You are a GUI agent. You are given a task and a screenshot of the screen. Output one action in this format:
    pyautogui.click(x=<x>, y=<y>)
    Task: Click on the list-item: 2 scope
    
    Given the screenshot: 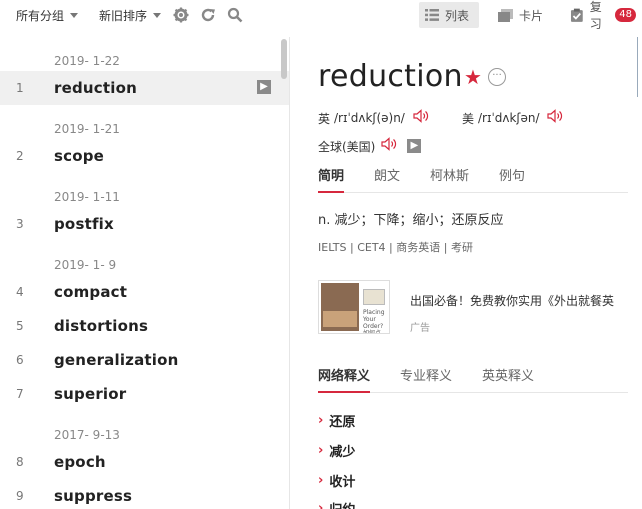 What is the action you would take?
    pyautogui.click(x=144, y=156)
    